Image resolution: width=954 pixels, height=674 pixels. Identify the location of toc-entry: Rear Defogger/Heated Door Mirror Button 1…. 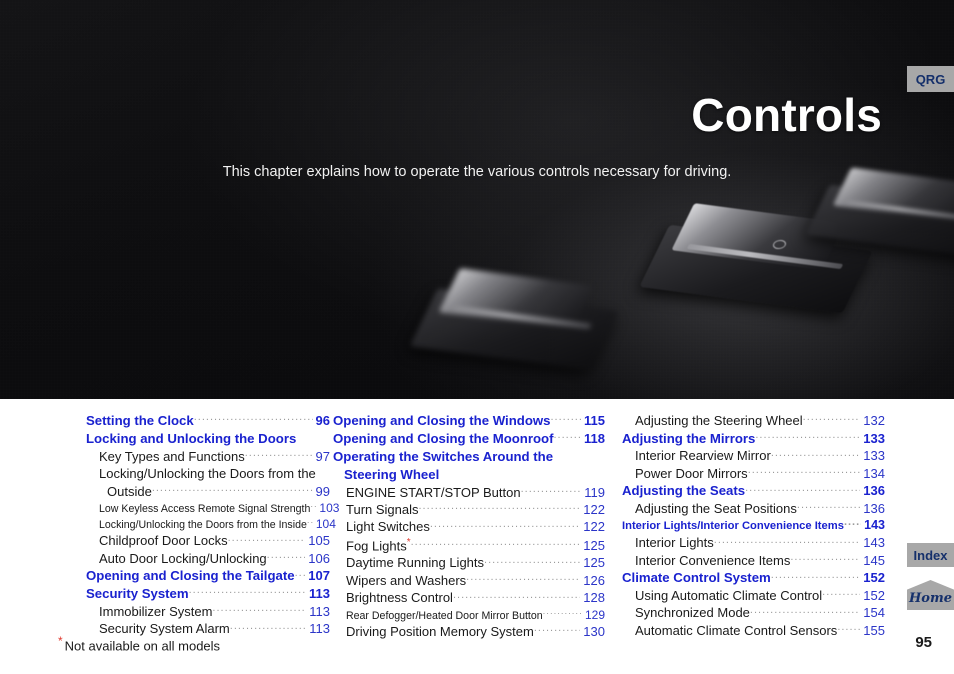
(469, 615).